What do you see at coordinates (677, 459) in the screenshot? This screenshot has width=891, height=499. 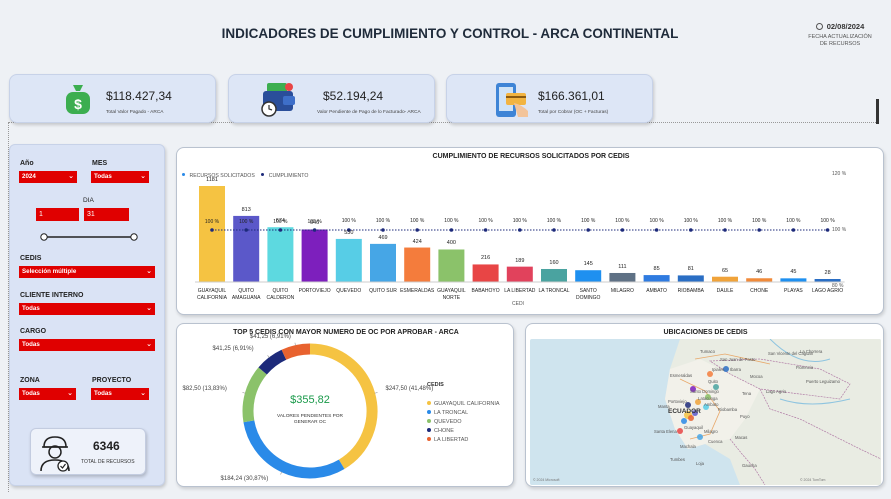 I see `map-city-label: Tumbes` at bounding box center [677, 459].